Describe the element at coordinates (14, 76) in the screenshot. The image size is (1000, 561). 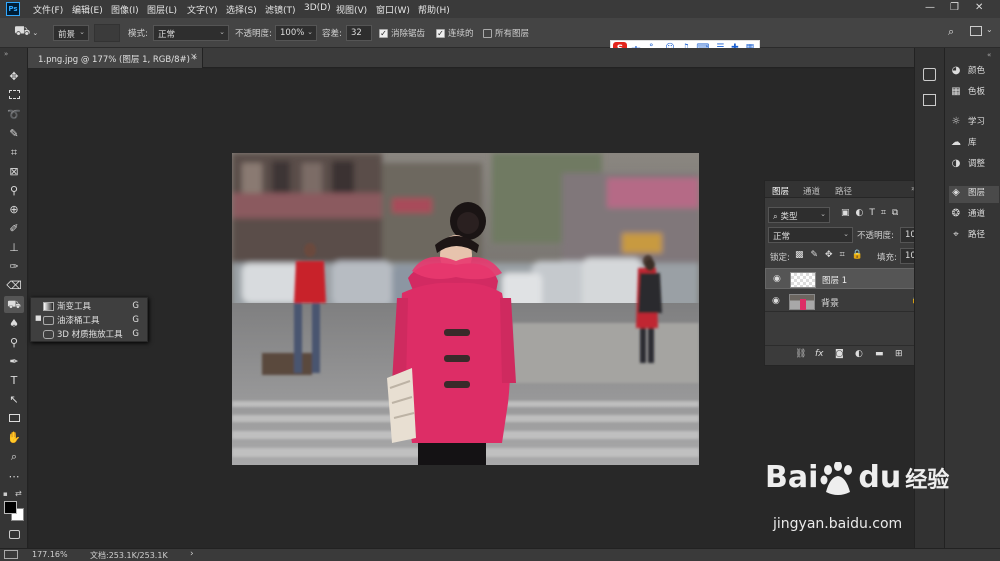
I see `move-tool-icon: ✥` at that location.